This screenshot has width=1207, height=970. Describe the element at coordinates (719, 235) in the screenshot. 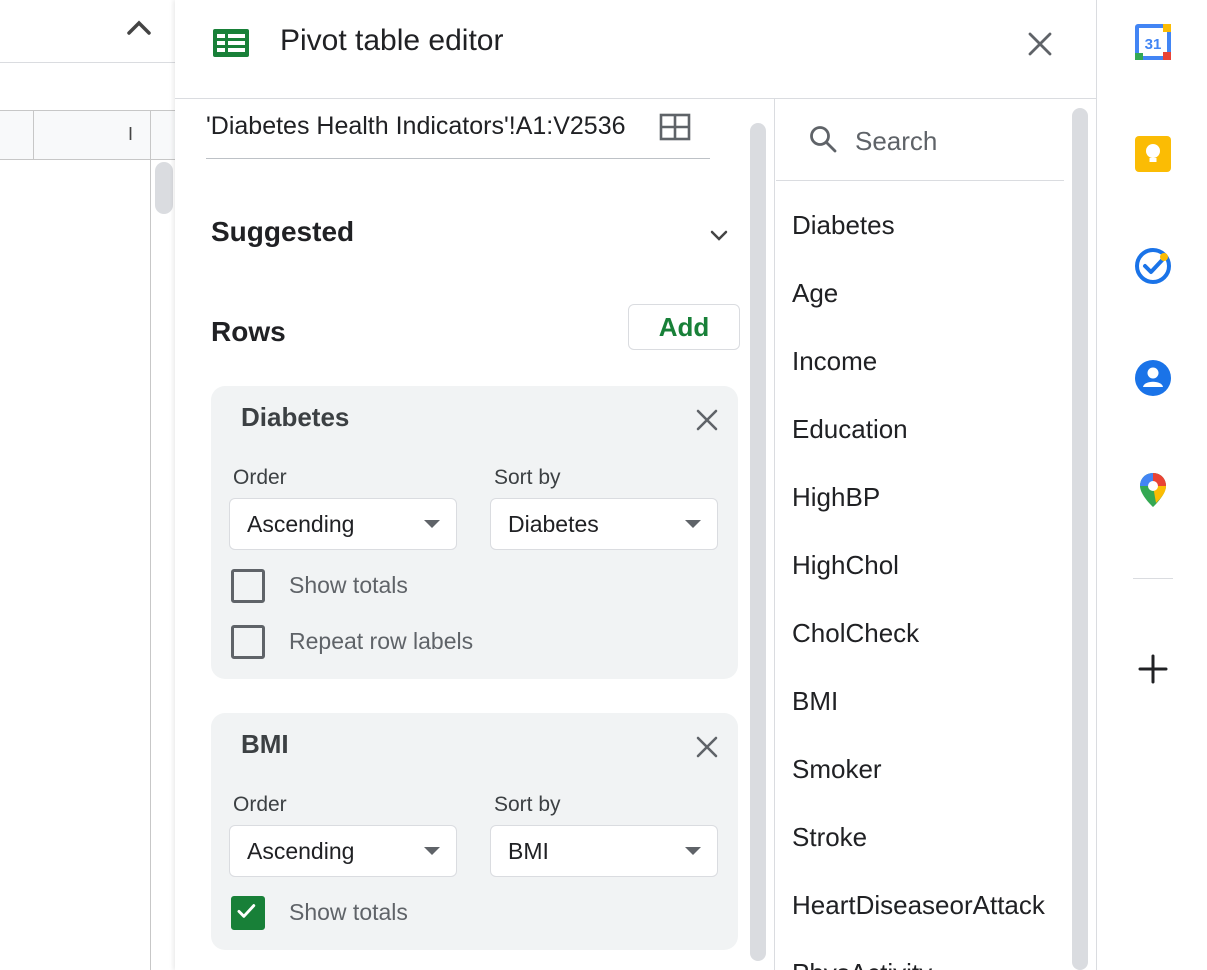

I see `chevron-down-icon` at that location.